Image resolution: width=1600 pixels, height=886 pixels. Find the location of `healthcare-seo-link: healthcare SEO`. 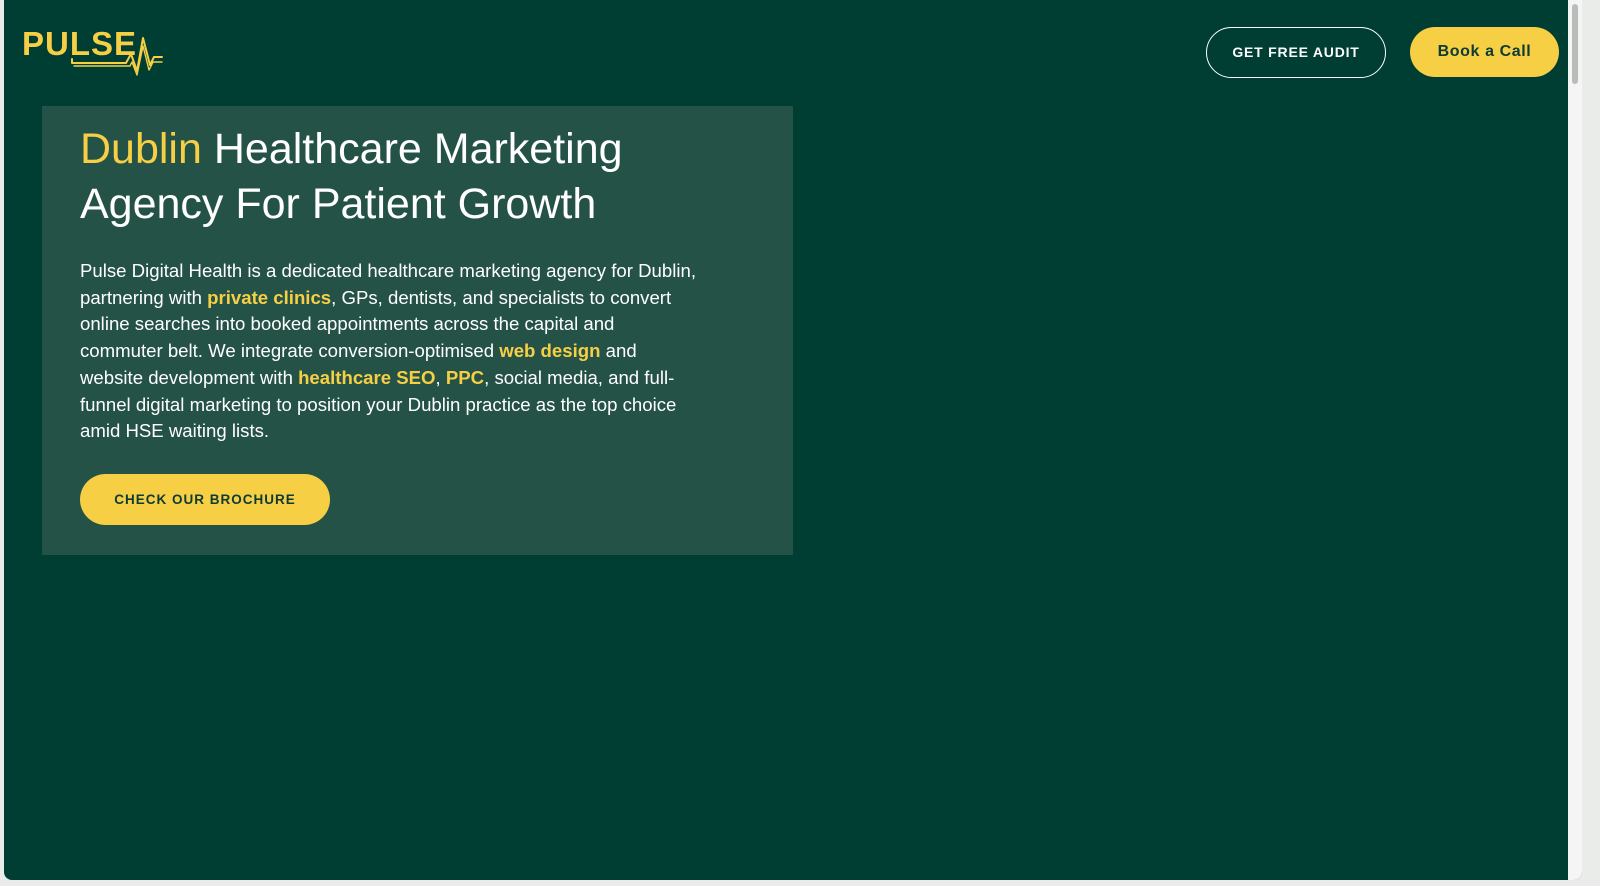

healthcare-seo-link: healthcare SEO is located at coordinates (366, 377).